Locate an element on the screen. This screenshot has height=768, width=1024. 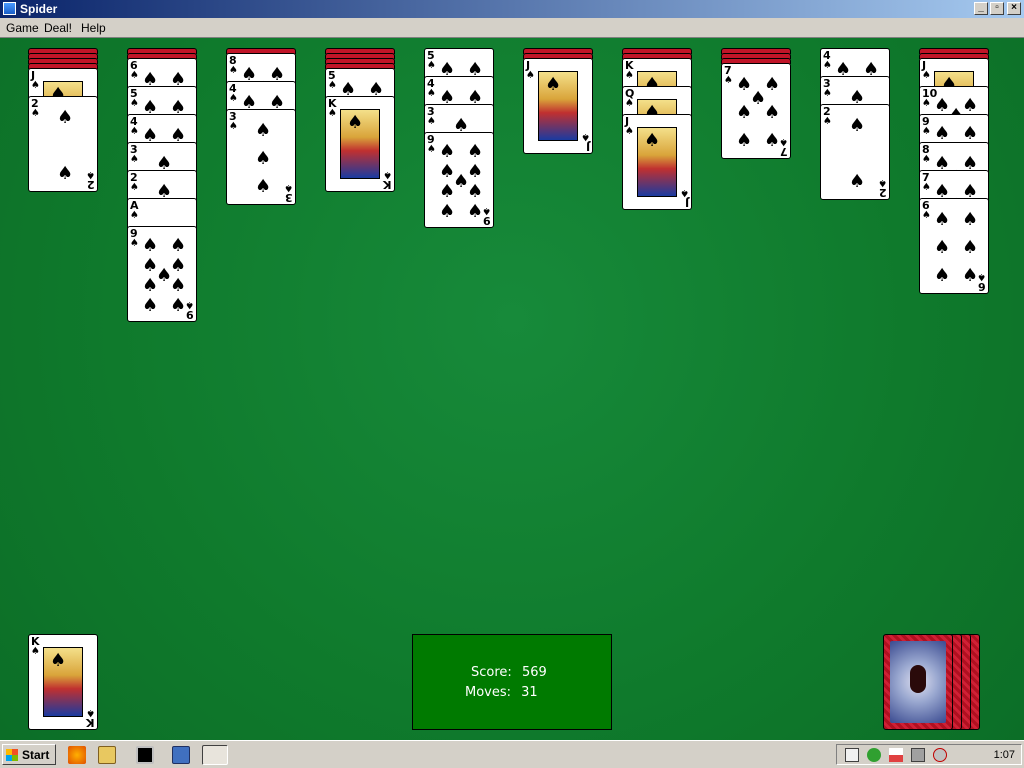
menu-deal: Deal! is located at coordinates (58, 28).